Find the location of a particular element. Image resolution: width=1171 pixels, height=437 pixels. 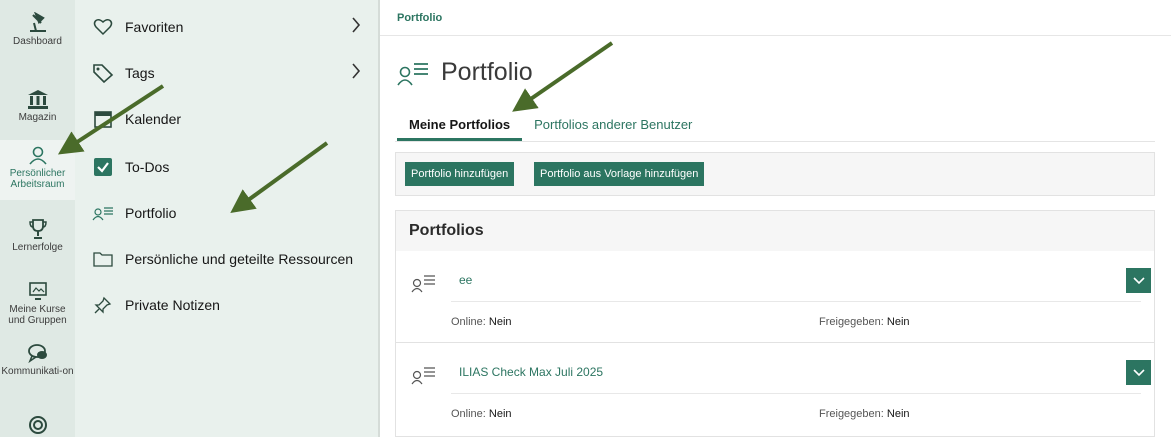

slate-item-portfolio: Portfolio is located at coordinates (231, 213).